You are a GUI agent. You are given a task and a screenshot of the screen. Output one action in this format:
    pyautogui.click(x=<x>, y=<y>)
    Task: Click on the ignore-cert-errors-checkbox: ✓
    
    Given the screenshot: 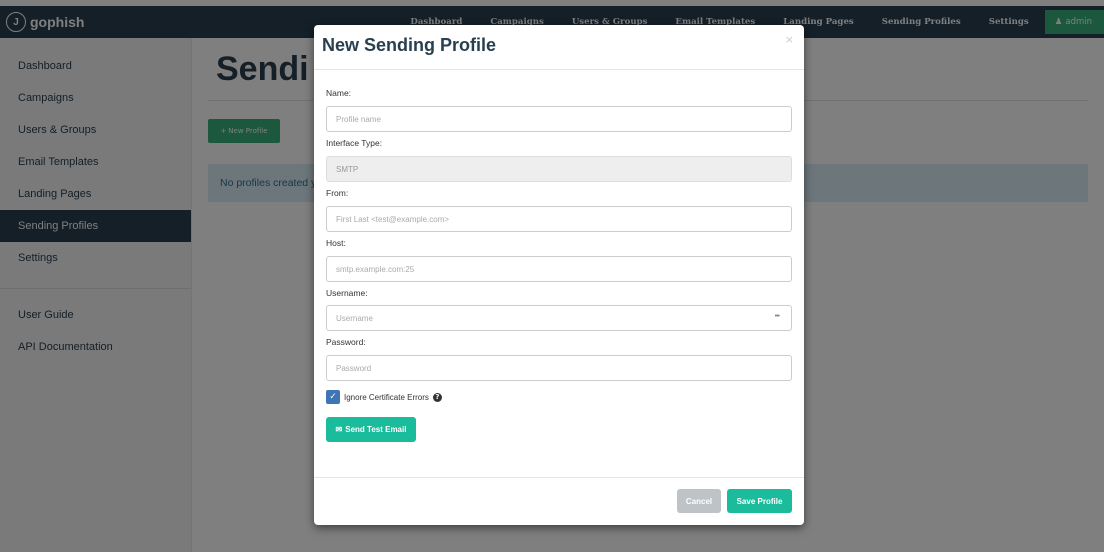 What is the action you would take?
    pyautogui.click(x=333, y=397)
    